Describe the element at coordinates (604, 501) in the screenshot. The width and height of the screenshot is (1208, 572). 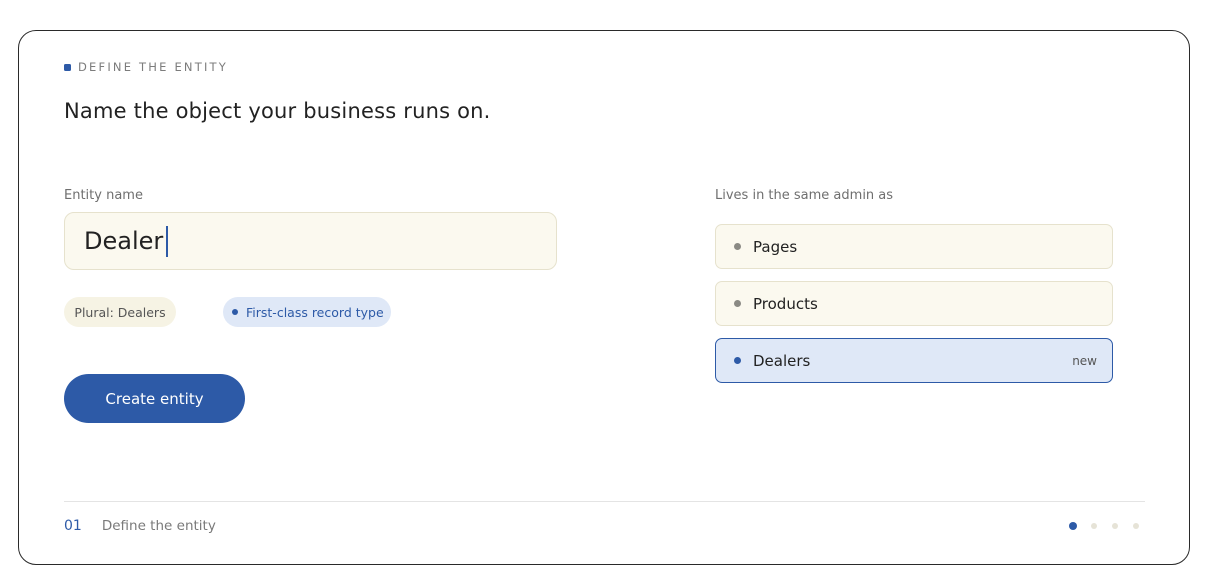
I see `footer-divider` at that location.